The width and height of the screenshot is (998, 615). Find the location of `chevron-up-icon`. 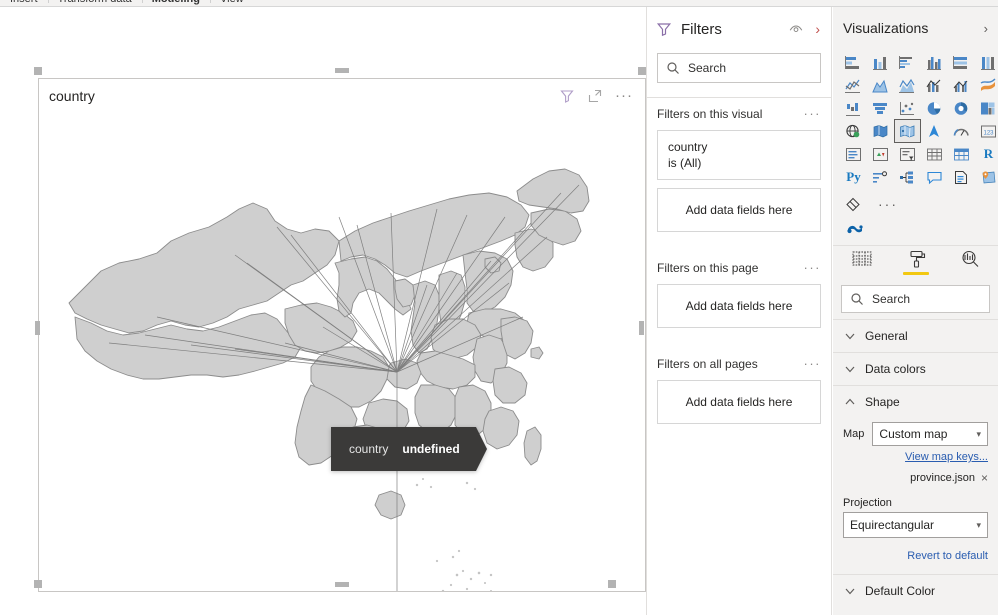

chevron-up-icon is located at coordinates (850, 402).